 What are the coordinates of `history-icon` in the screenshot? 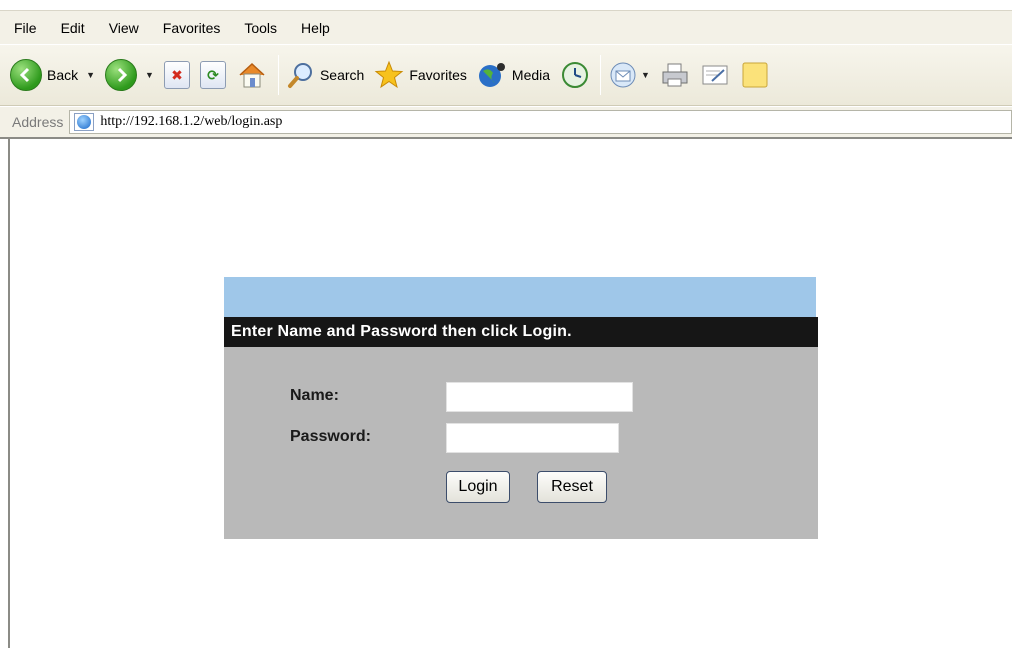 It's located at (575, 75).